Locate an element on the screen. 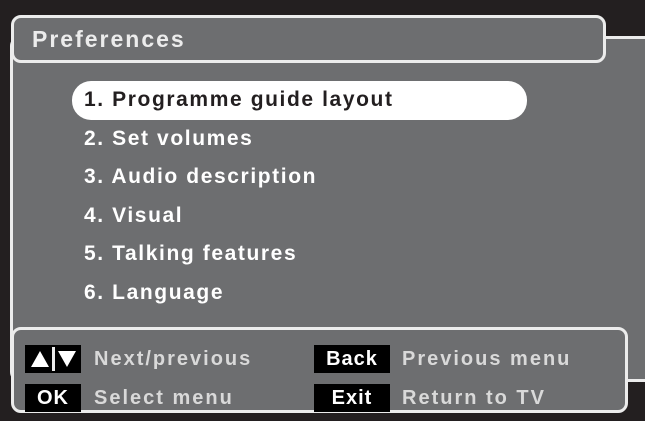 The height and width of the screenshot is (421, 645). menu-item-talking-features: 5. Talking features is located at coordinates (299, 254).